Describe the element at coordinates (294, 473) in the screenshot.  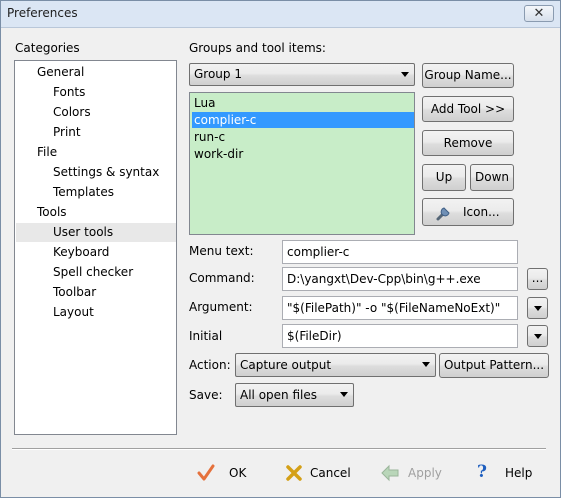
I see `cancel-x-icon` at that location.